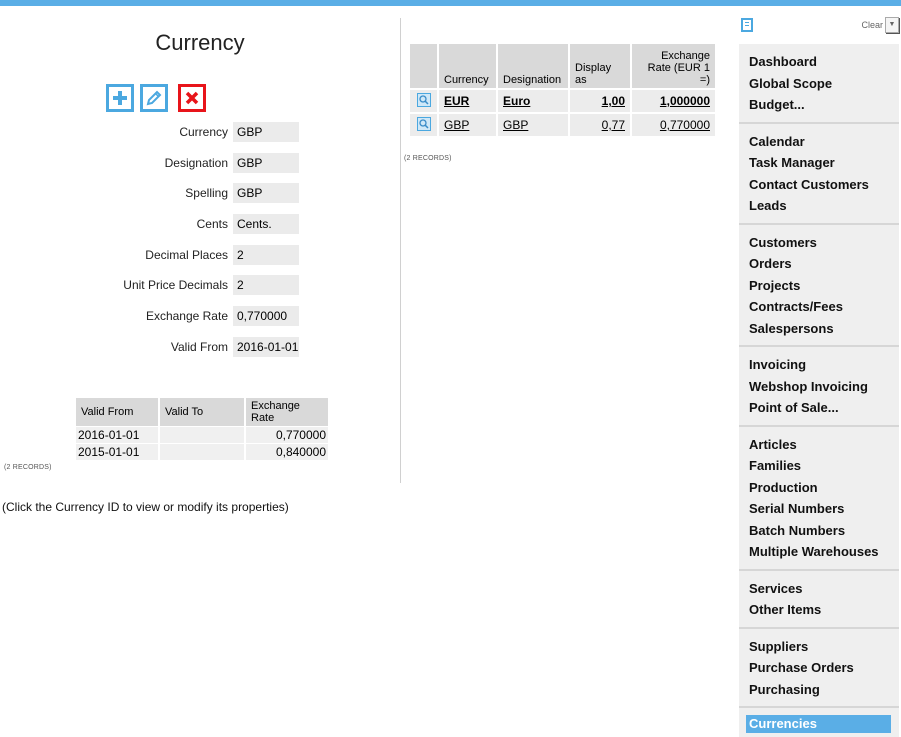 The image size is (901, 737). Describe the element at coordinates (819, 488) in the screenshot. I see `sidebar-item-production: Production` at that location.